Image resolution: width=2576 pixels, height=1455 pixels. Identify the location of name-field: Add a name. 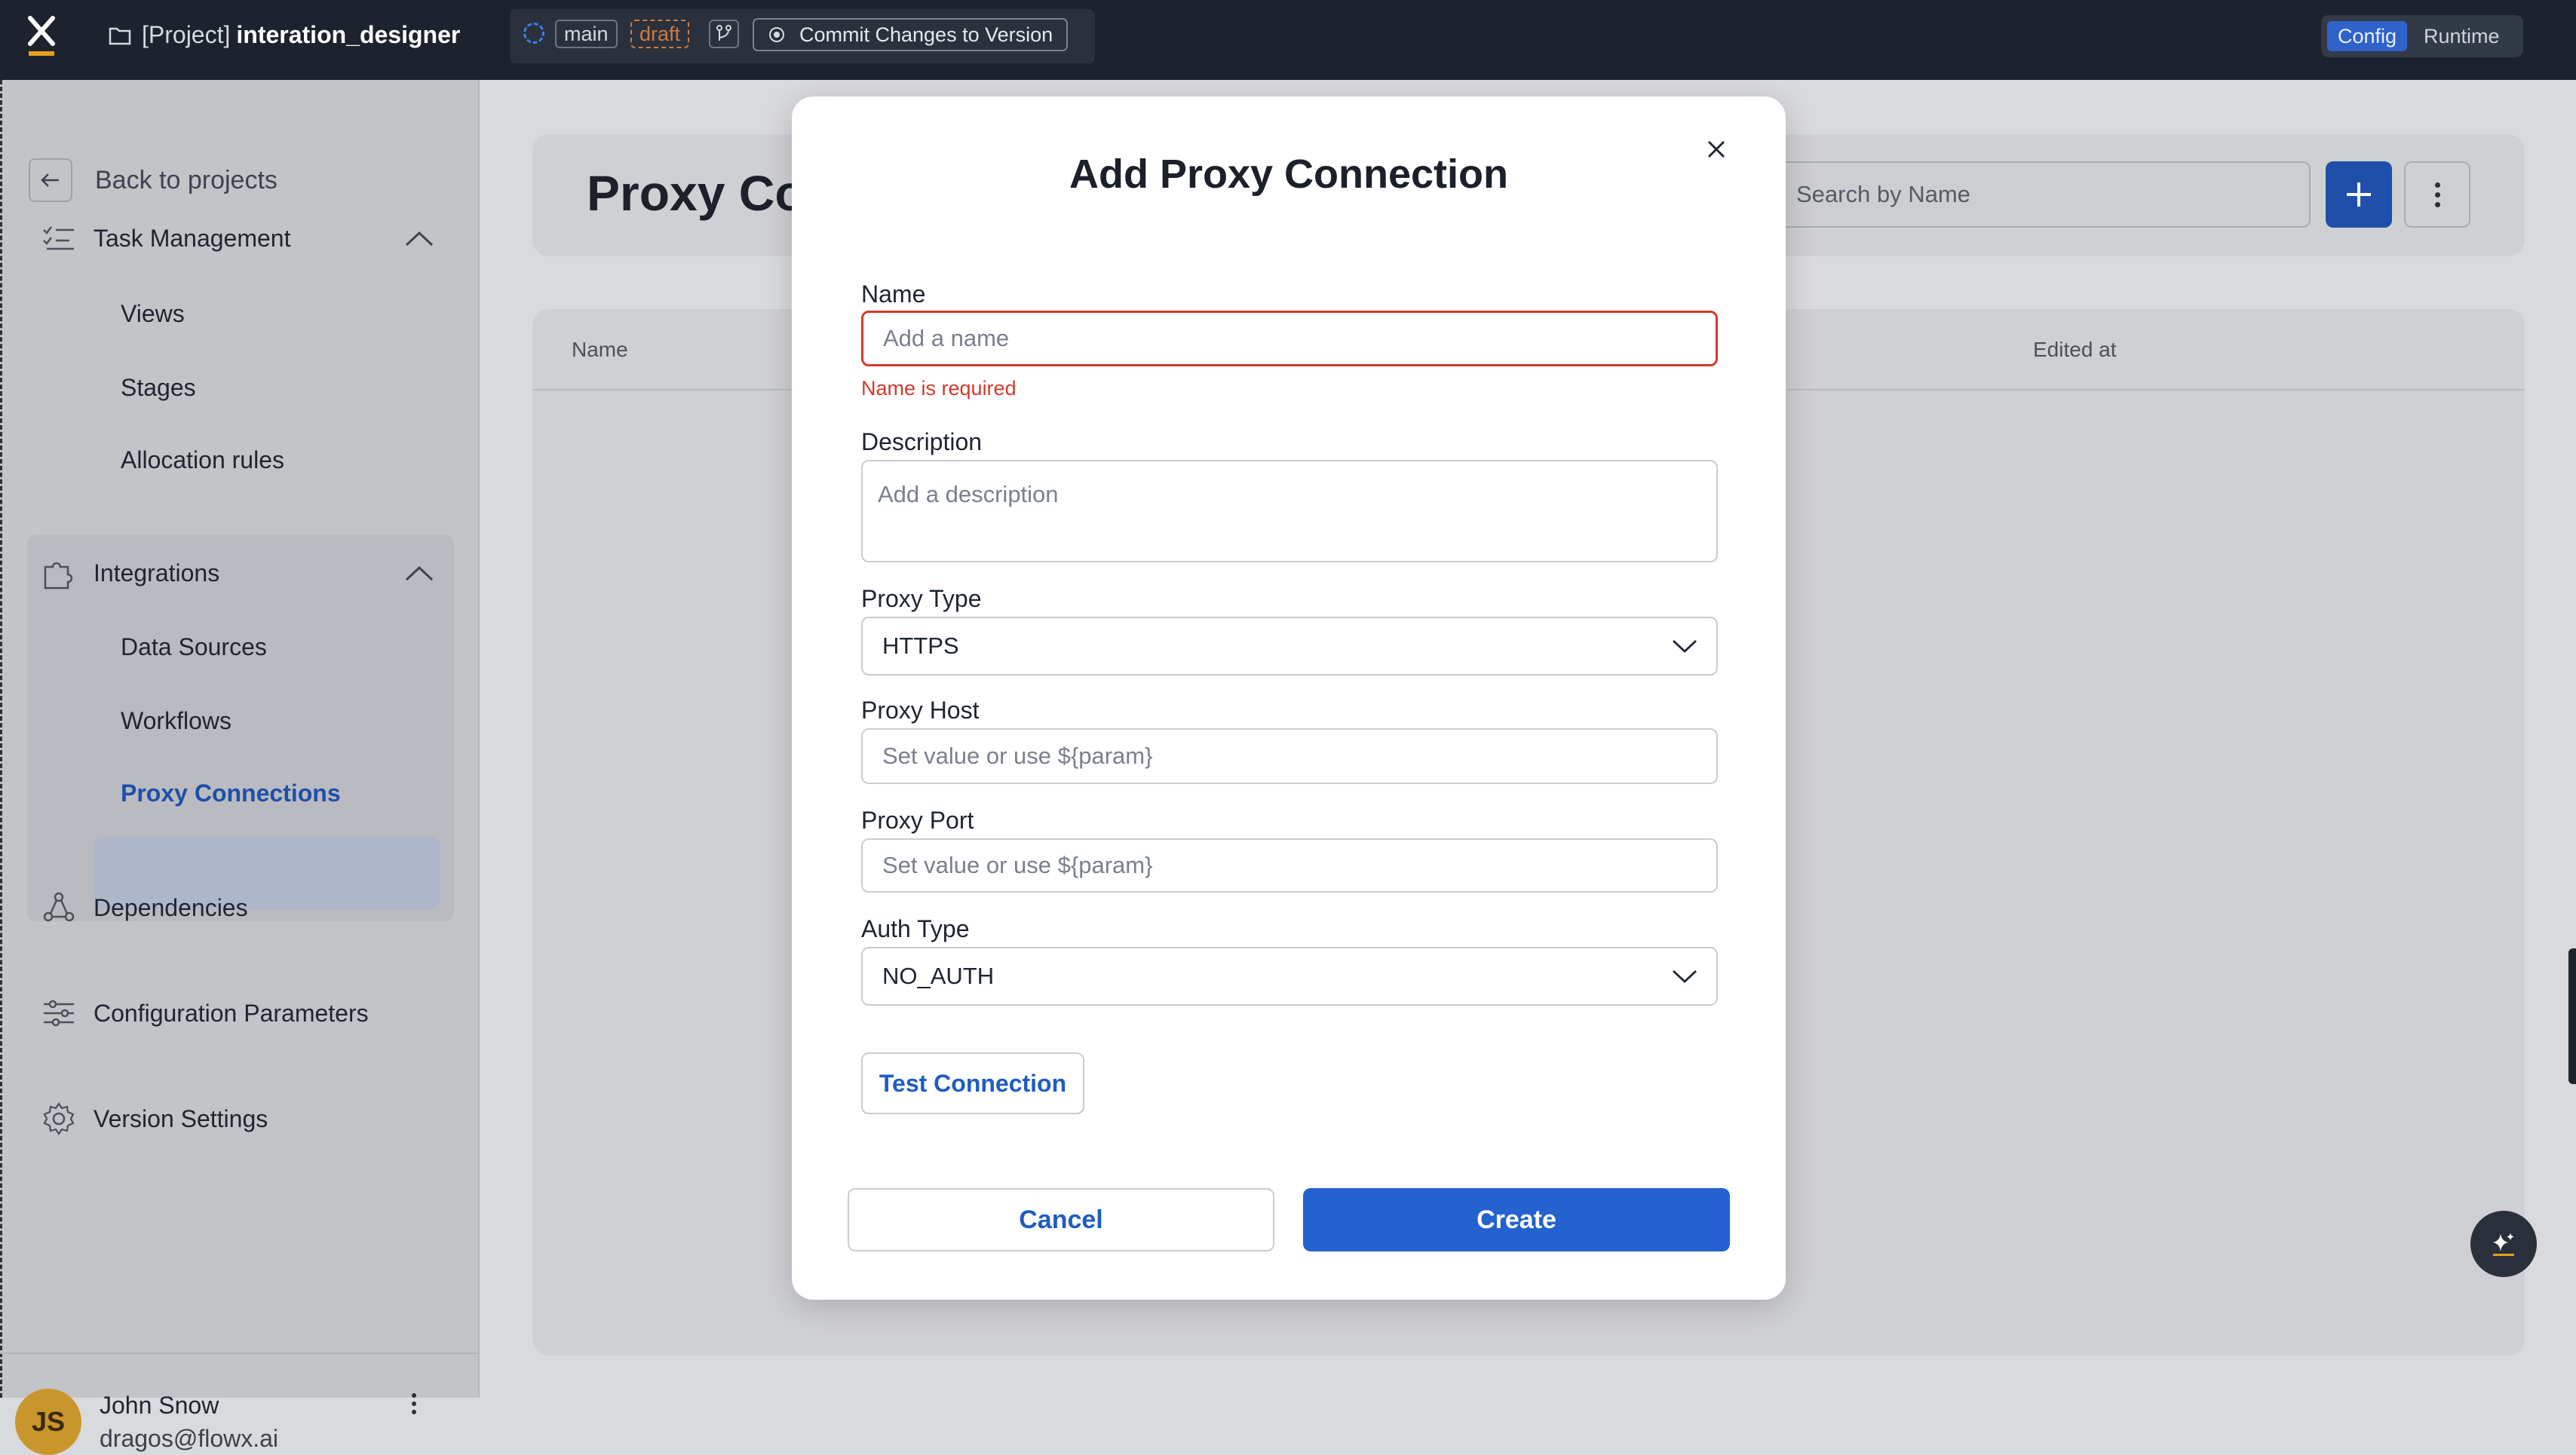
(1289, 338).